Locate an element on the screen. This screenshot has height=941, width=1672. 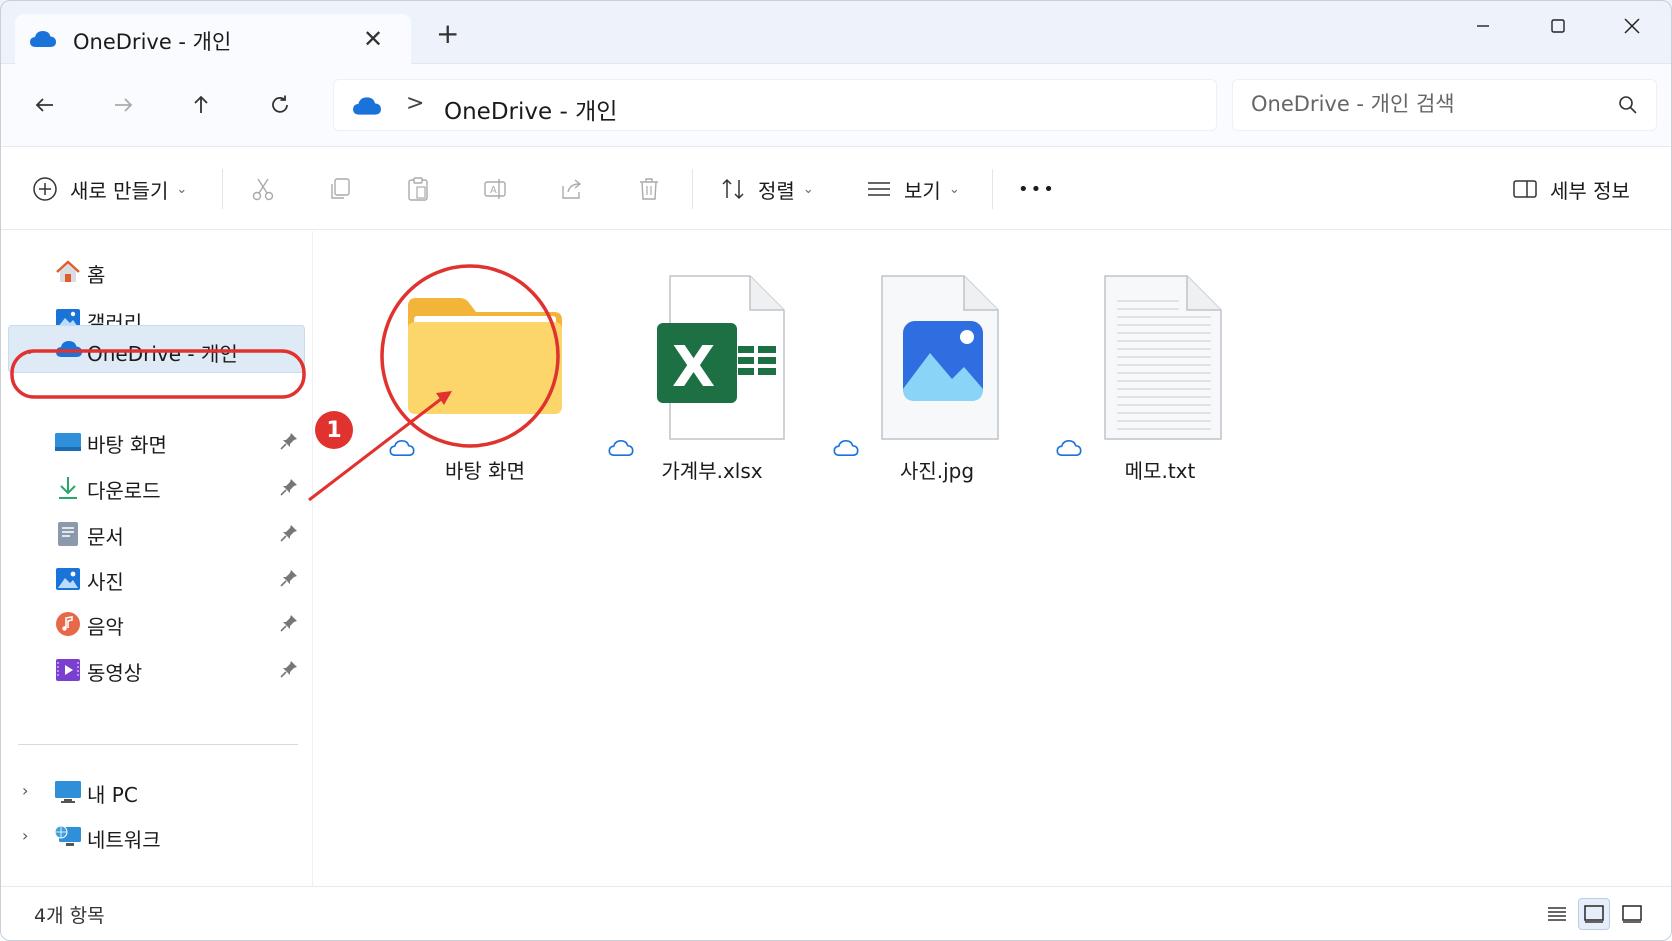
status-bar: 4개 항목 is located at coordinates (836, 913).